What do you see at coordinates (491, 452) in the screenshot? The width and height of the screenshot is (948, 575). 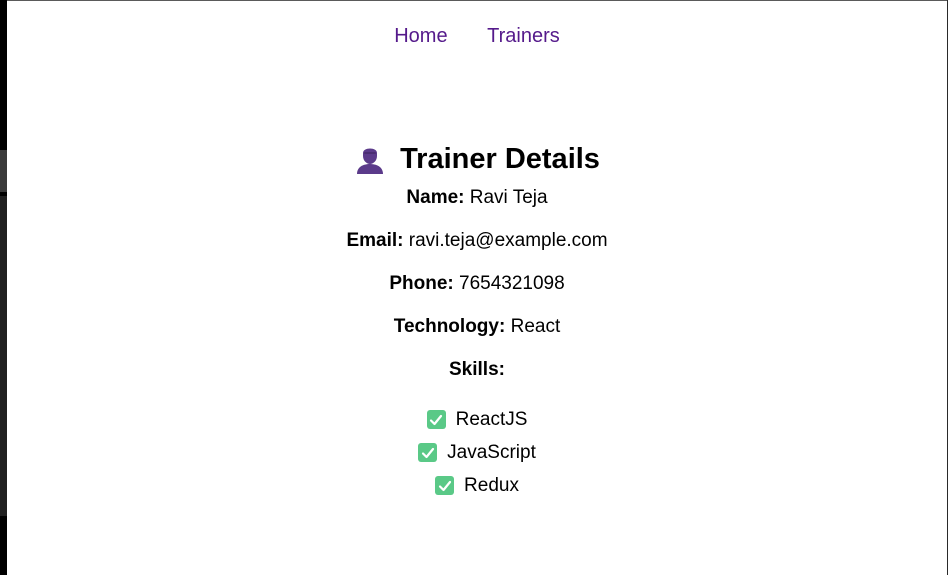 I see `skill-label: JavaScript` at bounding box center [491, 452].